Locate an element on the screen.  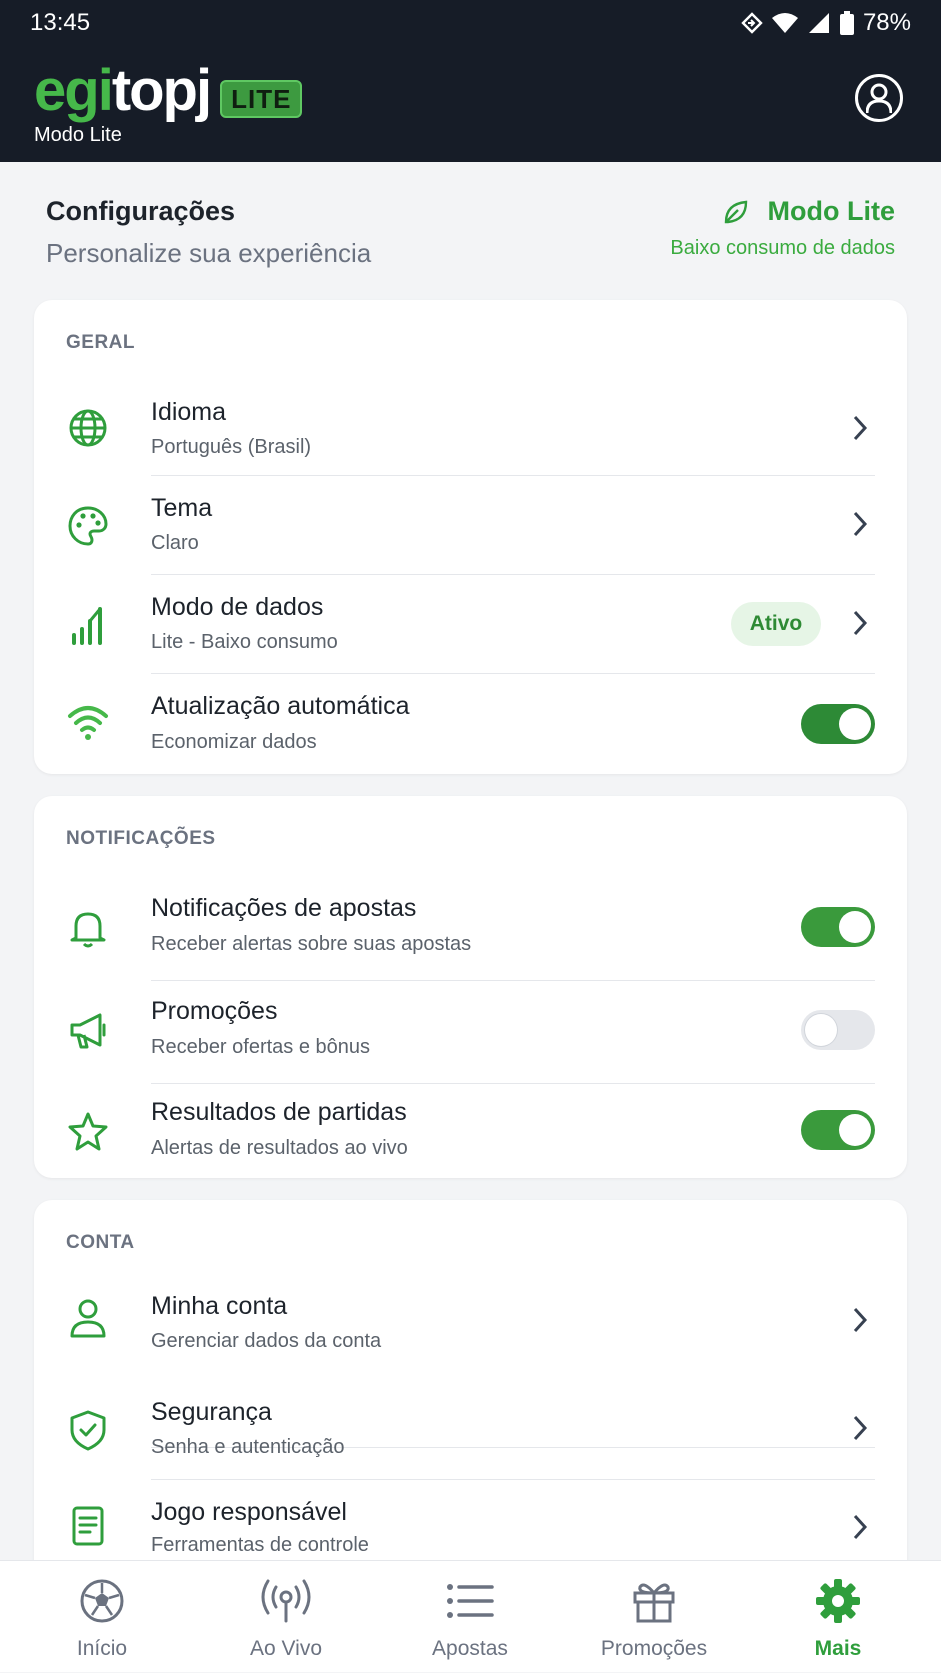
lite-mode-title: Modo Lite is located at coordinates (831, 211).